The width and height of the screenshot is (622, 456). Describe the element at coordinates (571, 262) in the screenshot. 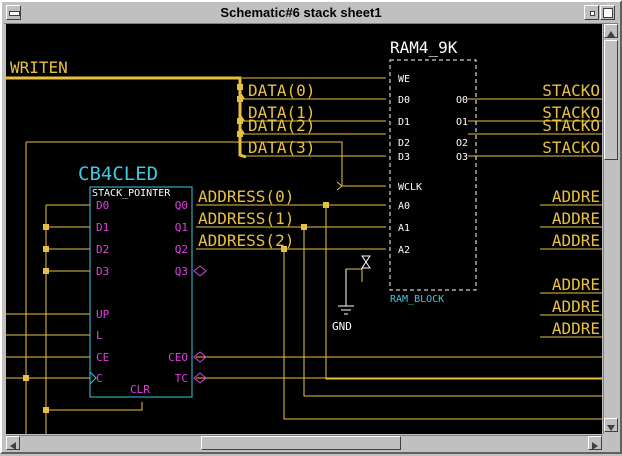

I see `right-address-labels: ADDRE ADDRE ADDRE ADDRE ADDRE ADDRE` at that location.